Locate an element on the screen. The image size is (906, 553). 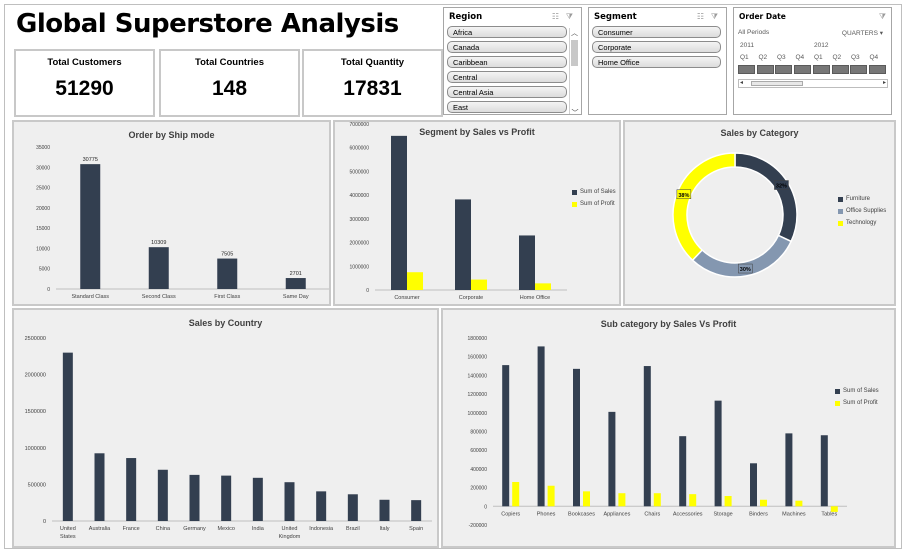
bar-indonesia-sales is located at coordinates (321, 506).